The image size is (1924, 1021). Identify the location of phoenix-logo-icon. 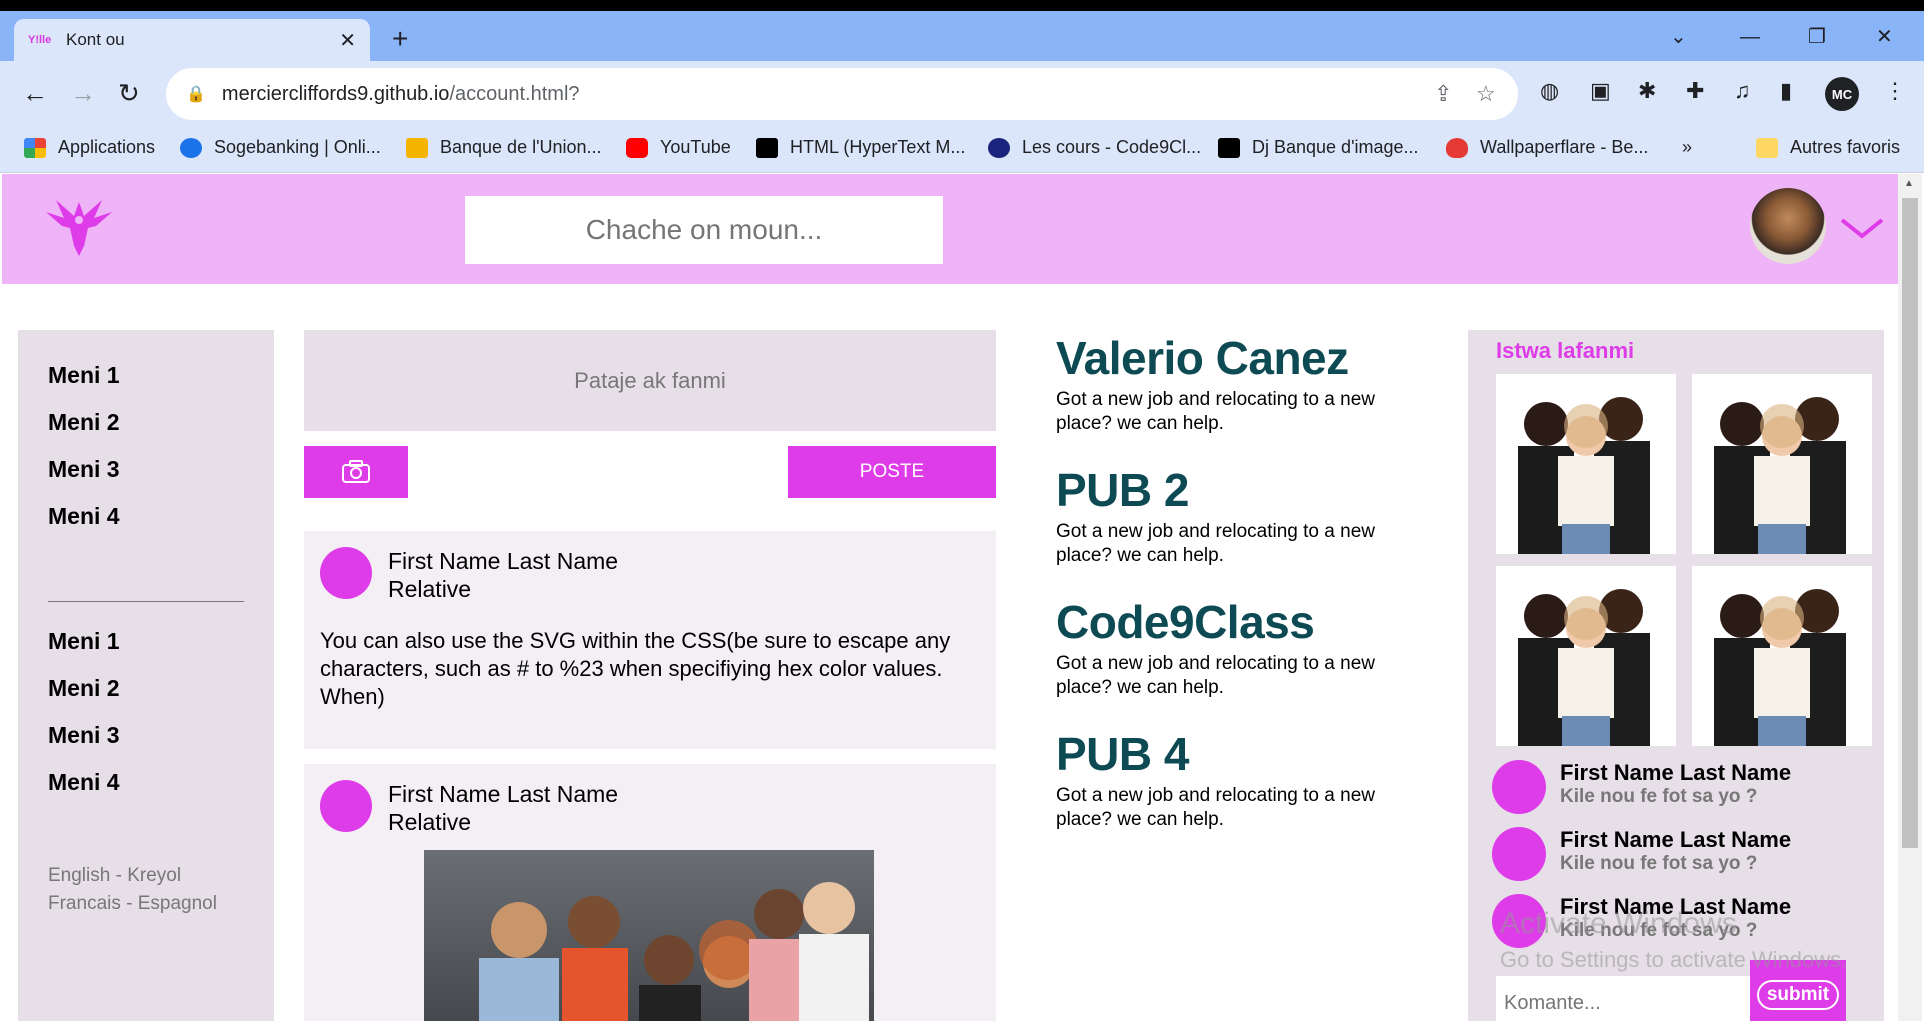
(79, 226).